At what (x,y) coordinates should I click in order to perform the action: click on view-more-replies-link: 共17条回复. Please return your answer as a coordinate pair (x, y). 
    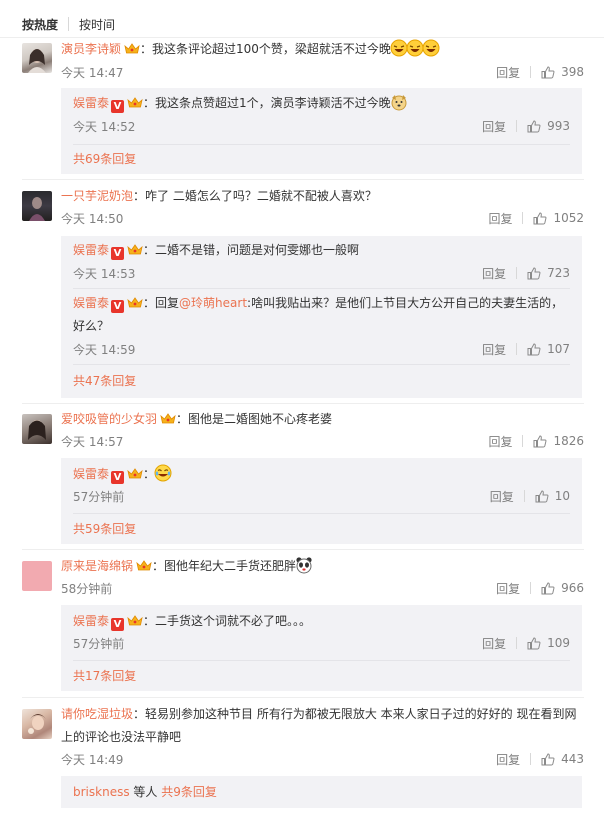
    Looking at the image, I should click on (104, 675).